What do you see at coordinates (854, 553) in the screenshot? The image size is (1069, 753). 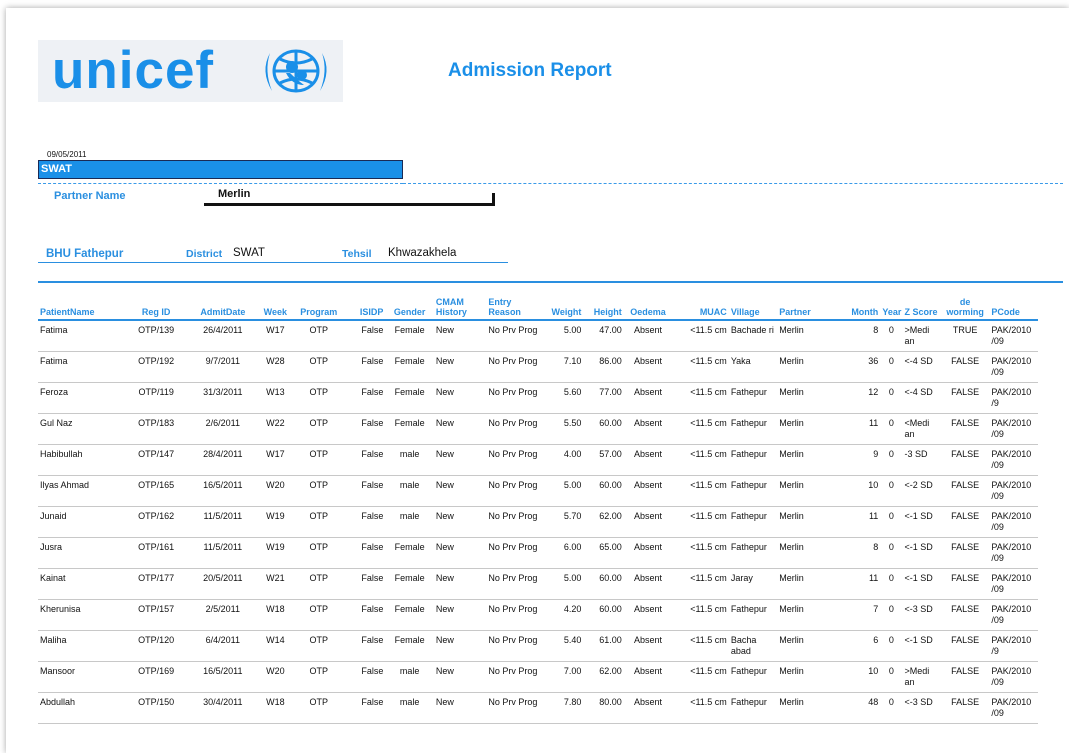 I see `table-cell: 8` at bounding box center [854, 553].